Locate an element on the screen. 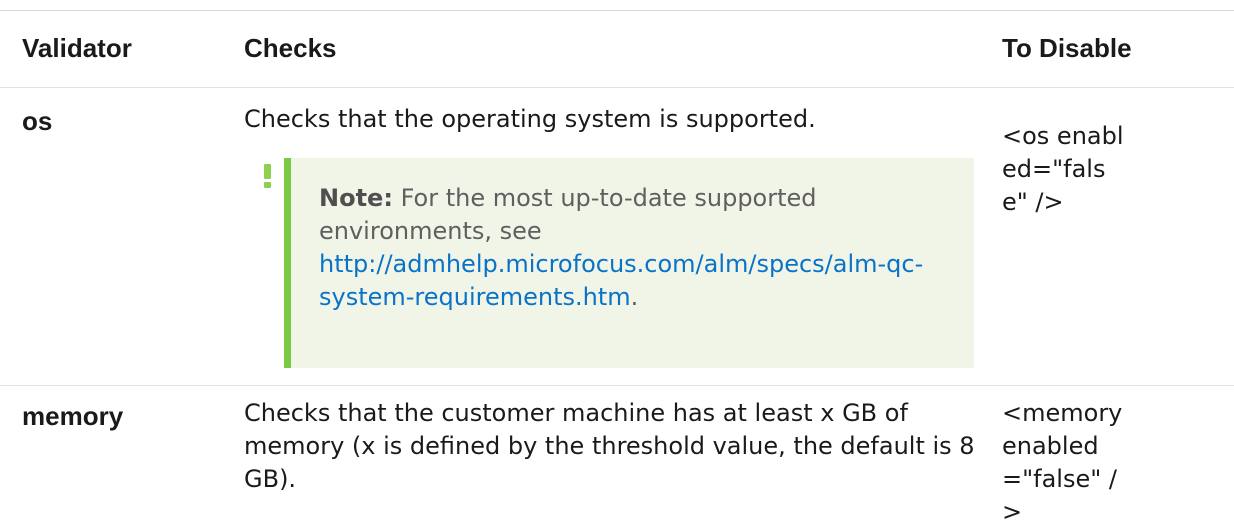 This screenshot has width=1234, height=529. header-divider is located at coordinates (617, 87).